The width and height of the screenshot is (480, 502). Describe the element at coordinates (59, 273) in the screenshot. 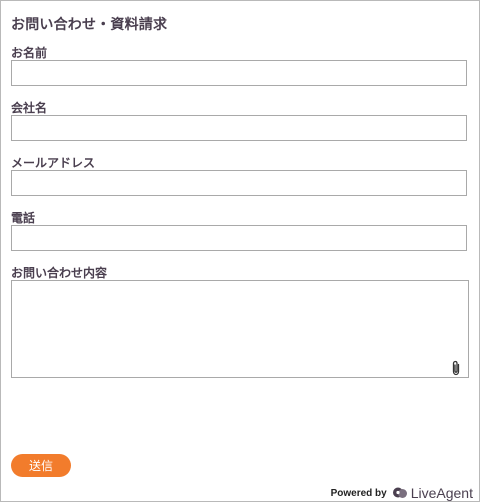

I see `message-label: お問い合わせ内容` at that location.